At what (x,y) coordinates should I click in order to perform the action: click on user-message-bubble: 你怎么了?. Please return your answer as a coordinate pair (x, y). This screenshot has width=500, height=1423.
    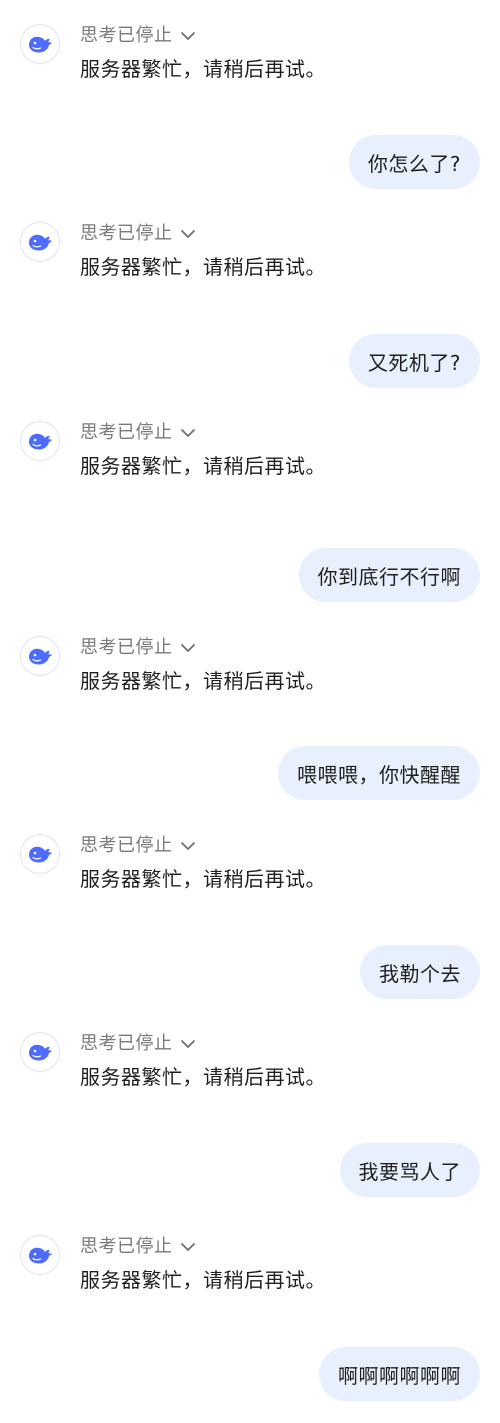
    Looking at the image, I should click on (414, 162).